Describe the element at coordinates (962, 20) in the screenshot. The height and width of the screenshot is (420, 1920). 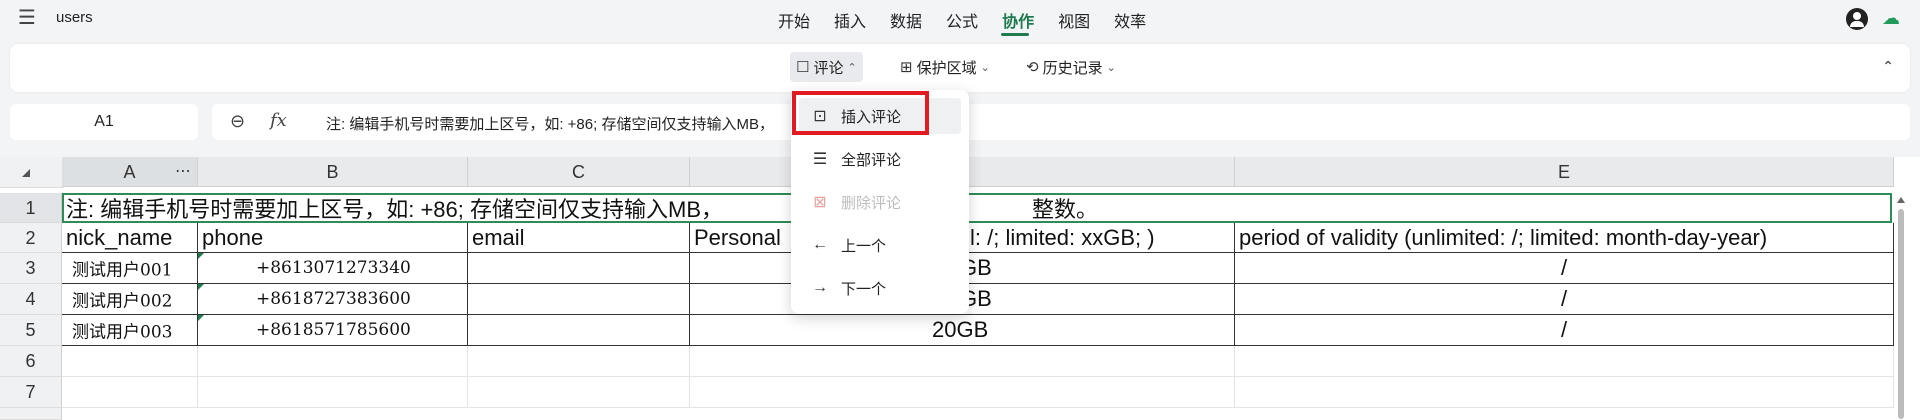
I see `menu-formula: 公式` at that location.